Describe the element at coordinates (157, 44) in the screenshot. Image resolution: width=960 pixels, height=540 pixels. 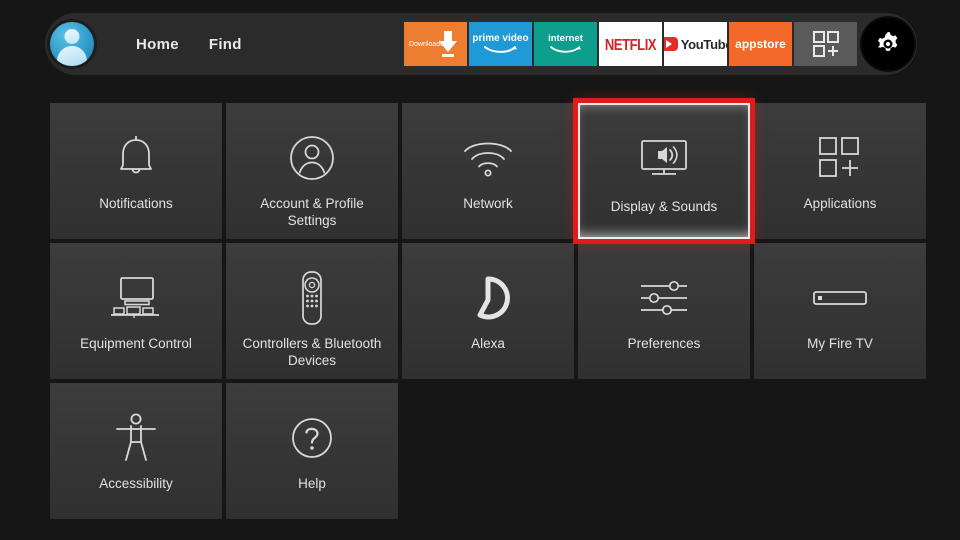
I see `nav-home: Home` at that location.